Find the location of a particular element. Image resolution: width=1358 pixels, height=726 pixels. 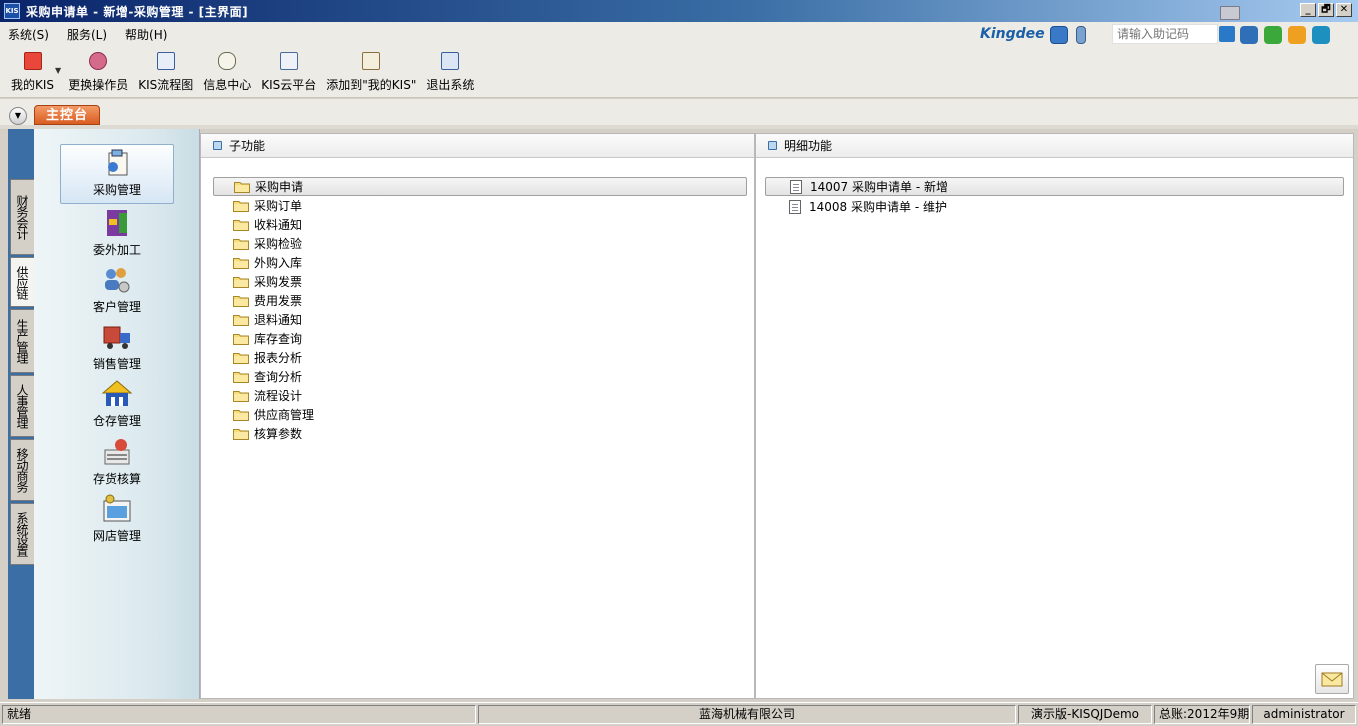

subfunction-item: 费用发票 is located at coordinates (480, 300).